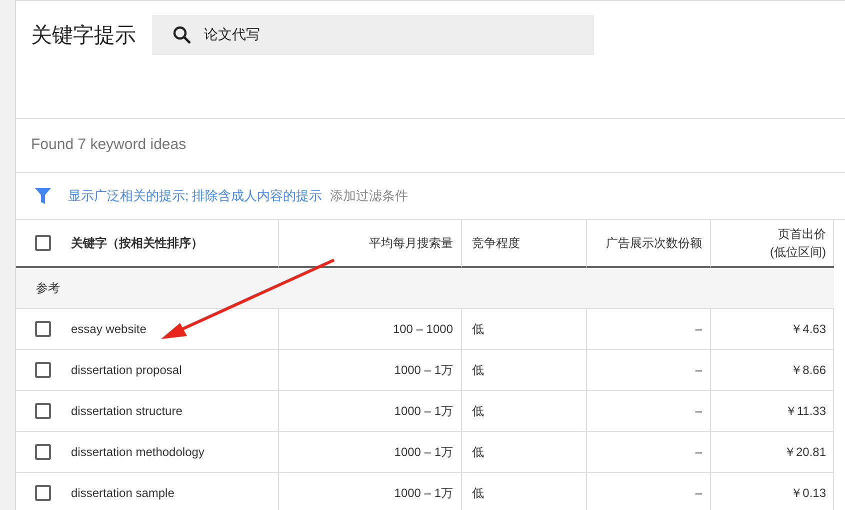 The image size is (845, 510). What do you see at coordinates (182, 35) in the screenshot?
I see `search-icon` at bounding box center [182, 35].